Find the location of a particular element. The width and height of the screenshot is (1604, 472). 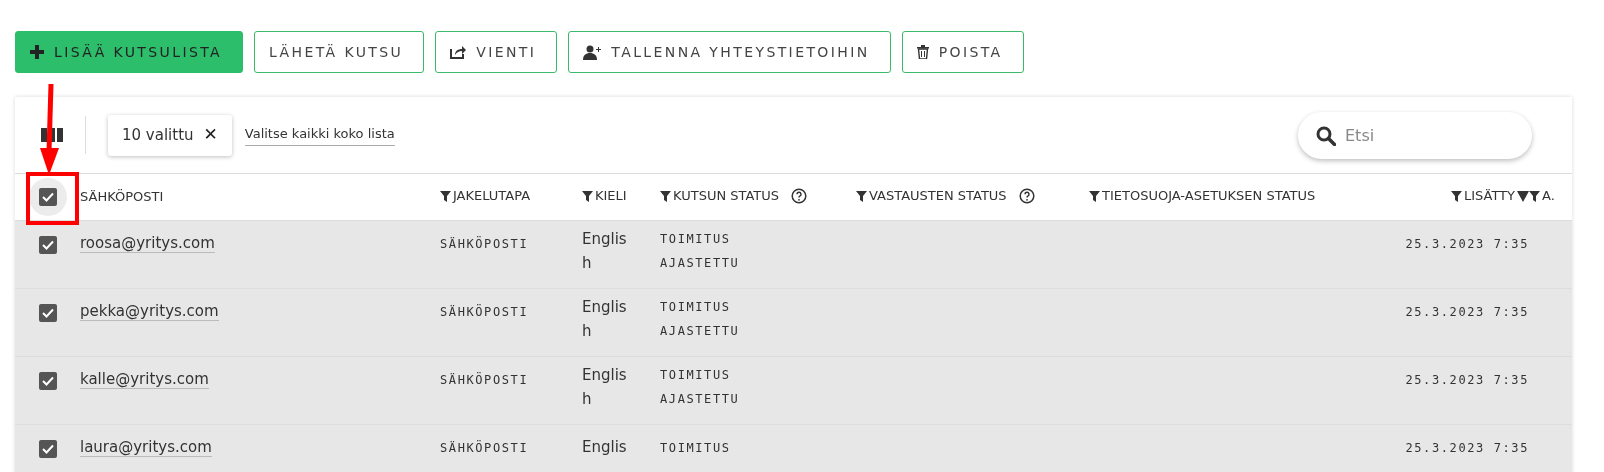

plus-icon is located at coordinates (37, 52).